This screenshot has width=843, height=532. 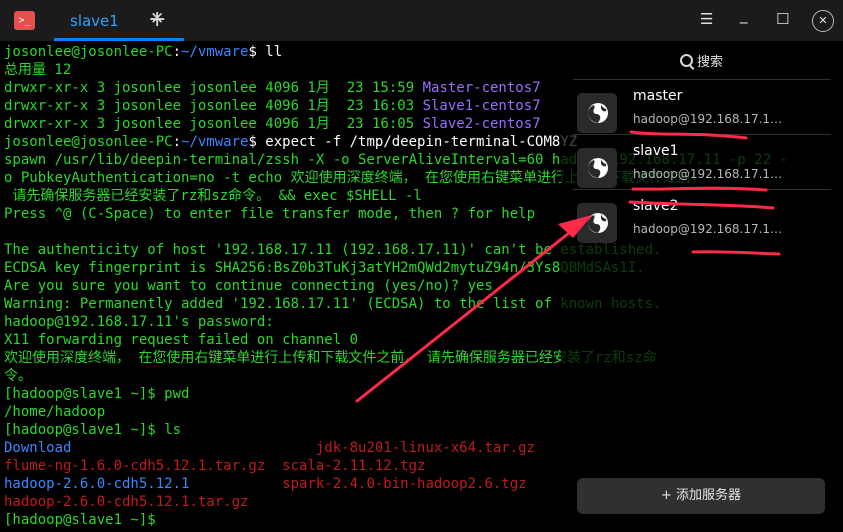 I want to click on terminal-line: 令。, so click(x=18, y=376).